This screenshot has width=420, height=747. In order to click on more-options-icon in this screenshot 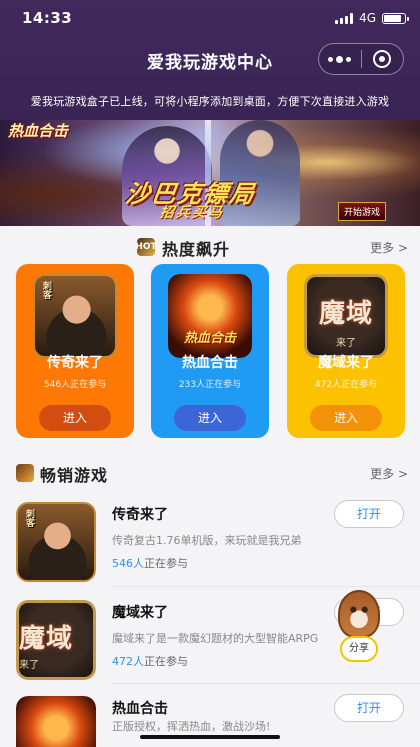, I will do `click(340, 59)`.